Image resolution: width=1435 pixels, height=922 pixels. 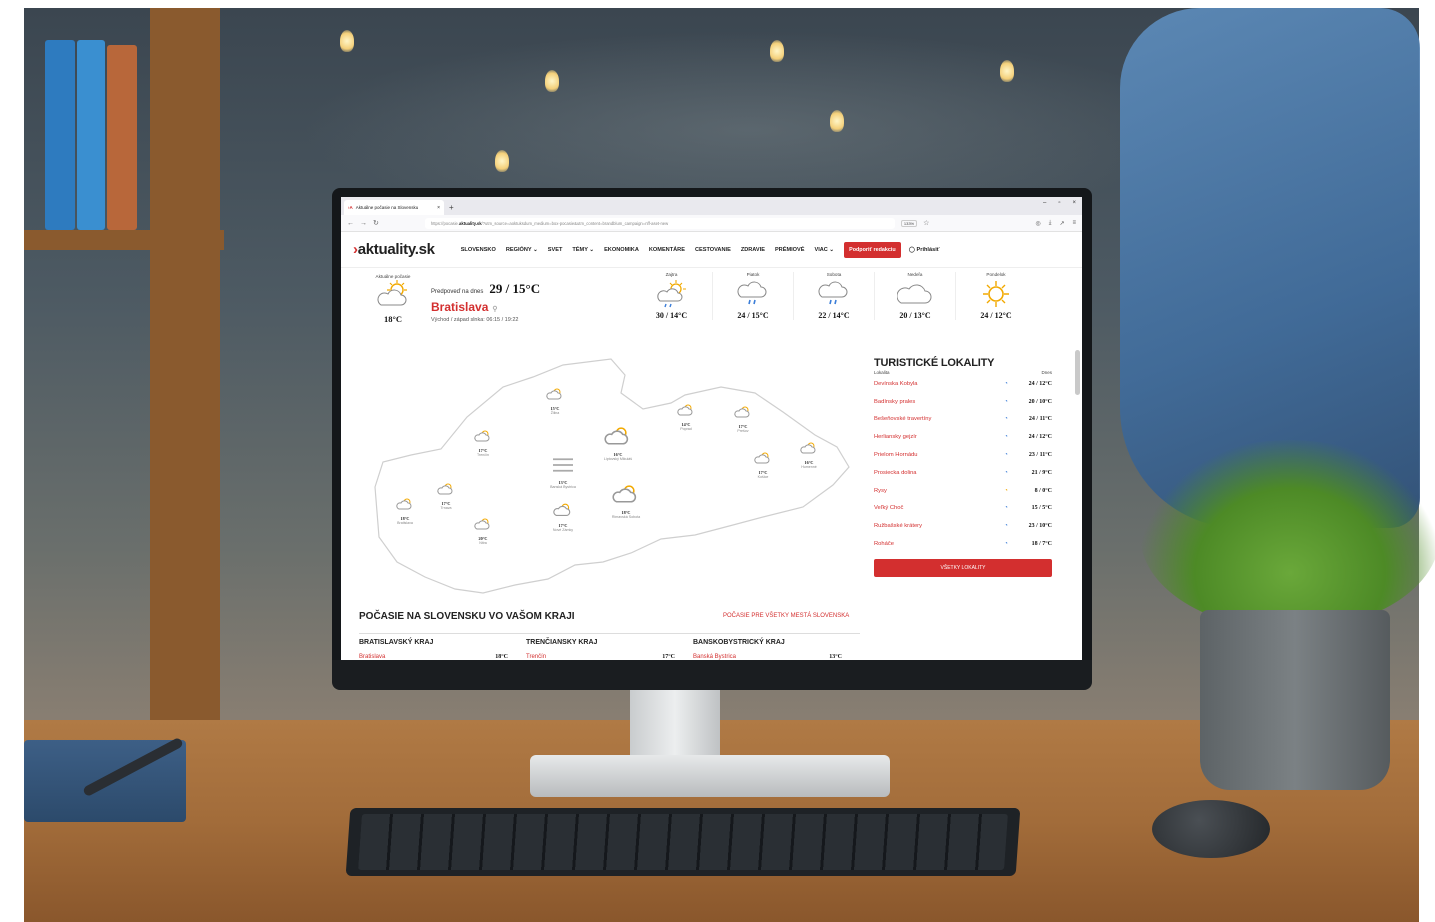 What do you see at coordinates (372, 657) in the screenshot?
I see `region-city: Bratislava` at bounding box center [372, 657].